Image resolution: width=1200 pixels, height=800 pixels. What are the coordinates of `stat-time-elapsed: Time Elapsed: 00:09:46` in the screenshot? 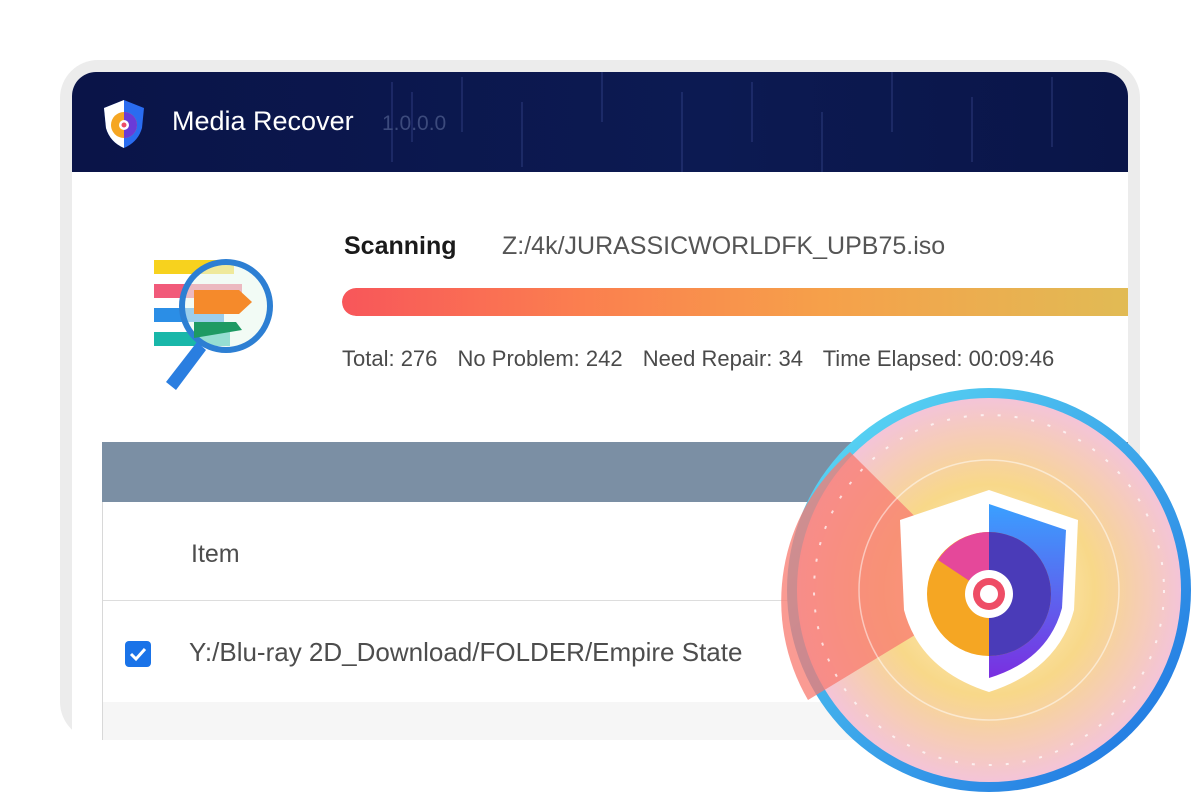 It's located at (938, 358).